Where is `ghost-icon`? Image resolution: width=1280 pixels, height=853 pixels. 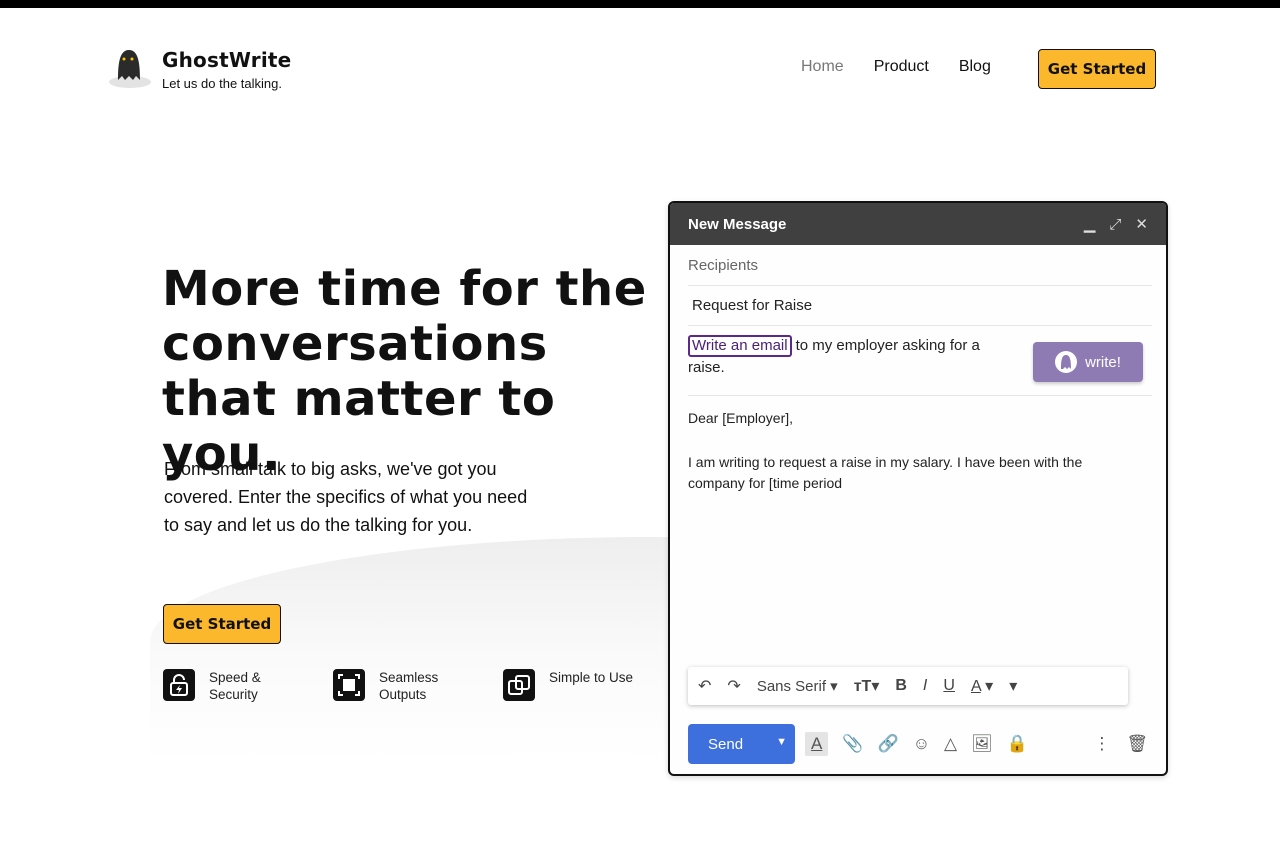 ghost-icon is located at coordinates (1066, 362).